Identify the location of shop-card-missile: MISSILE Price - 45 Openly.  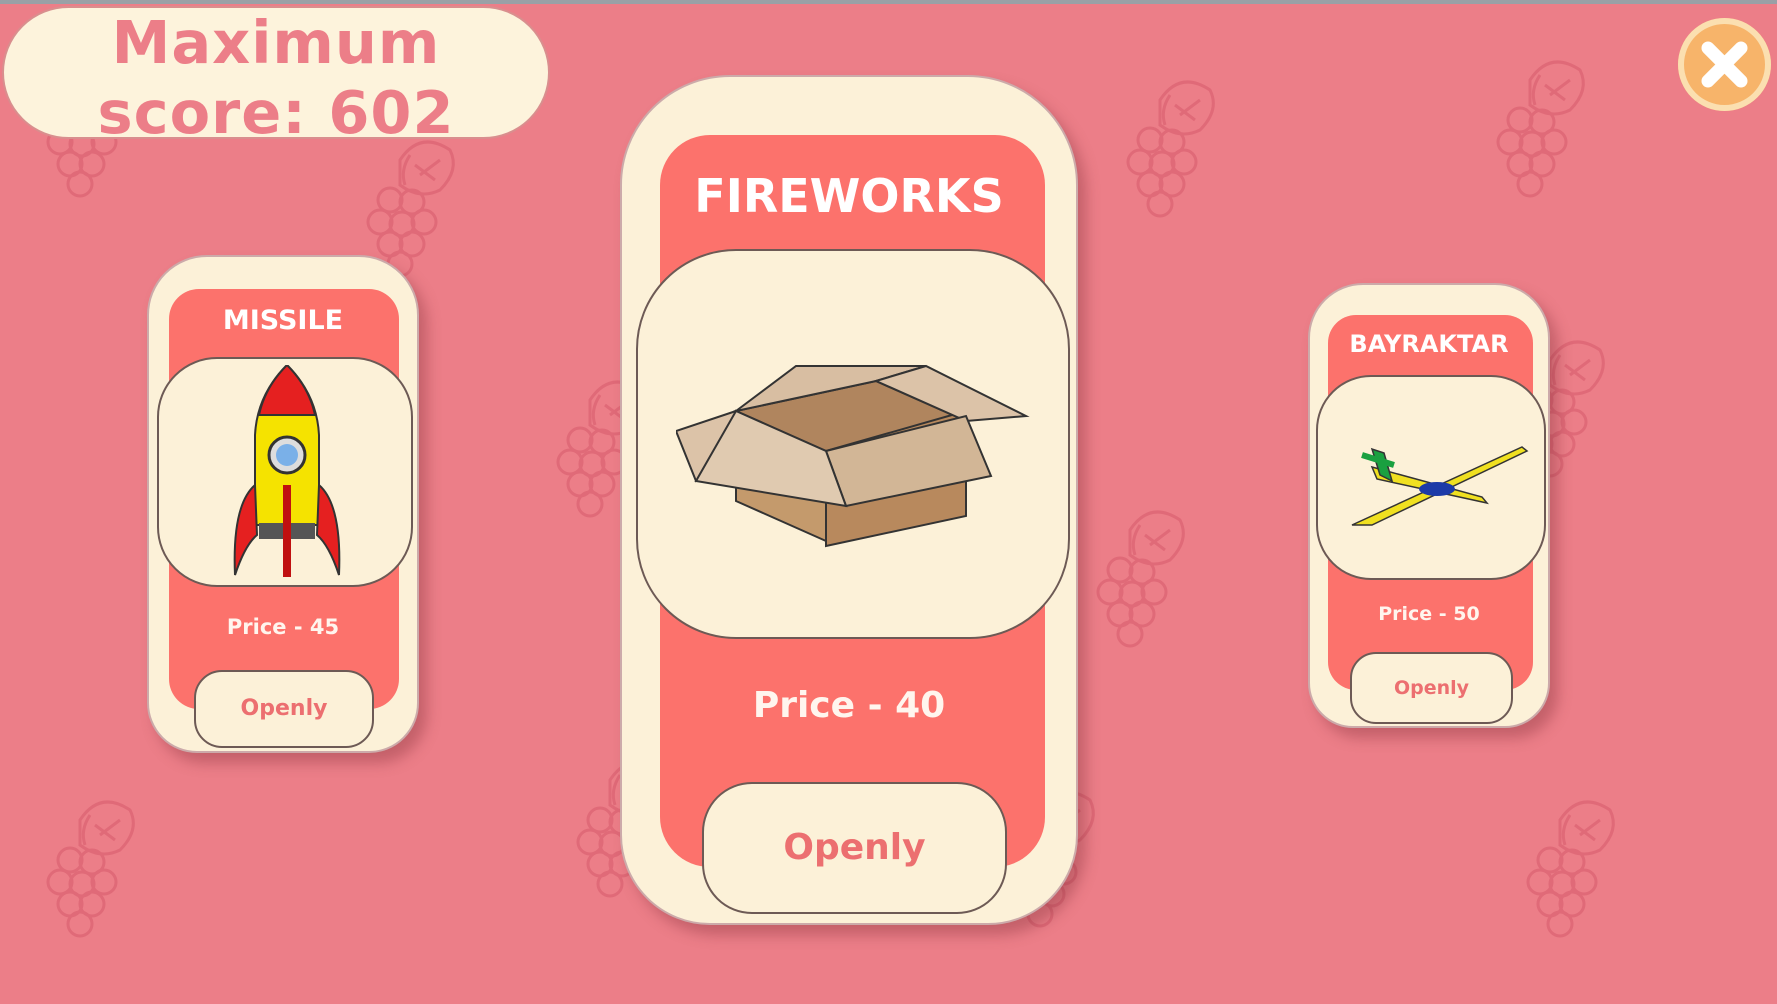
(283, 504).